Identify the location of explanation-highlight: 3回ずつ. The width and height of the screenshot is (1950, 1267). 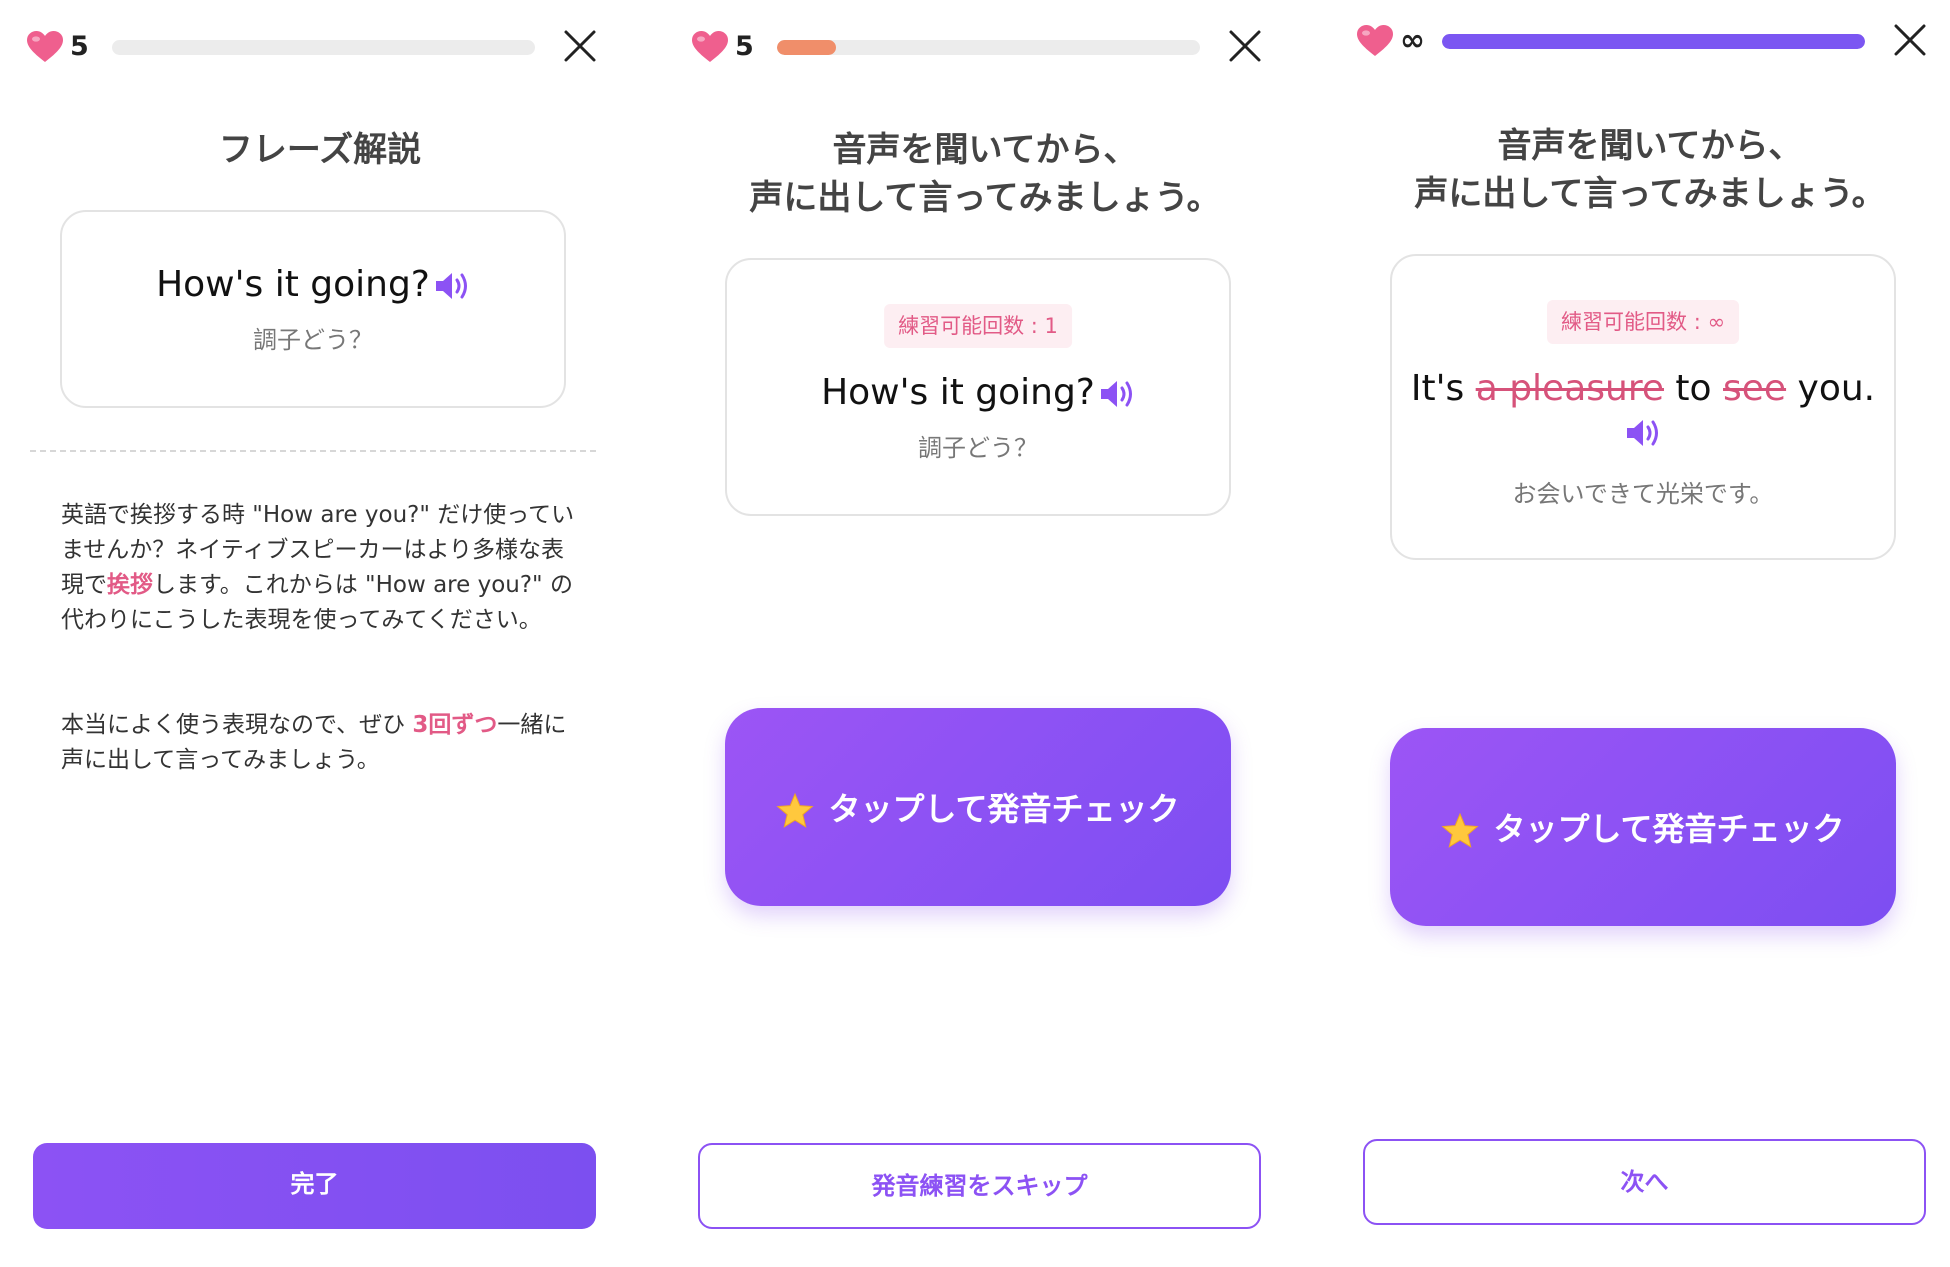
(455, 725).